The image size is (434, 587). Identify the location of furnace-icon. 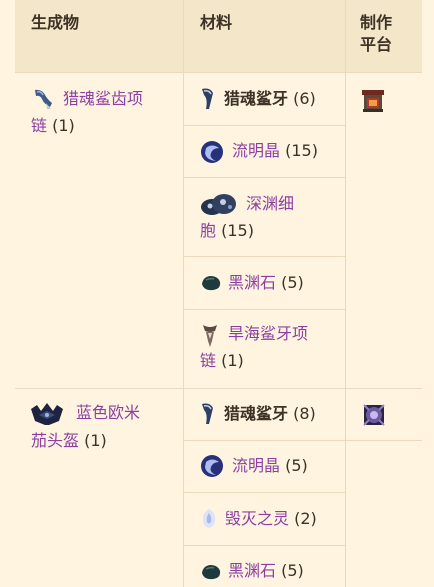
(373, 102).